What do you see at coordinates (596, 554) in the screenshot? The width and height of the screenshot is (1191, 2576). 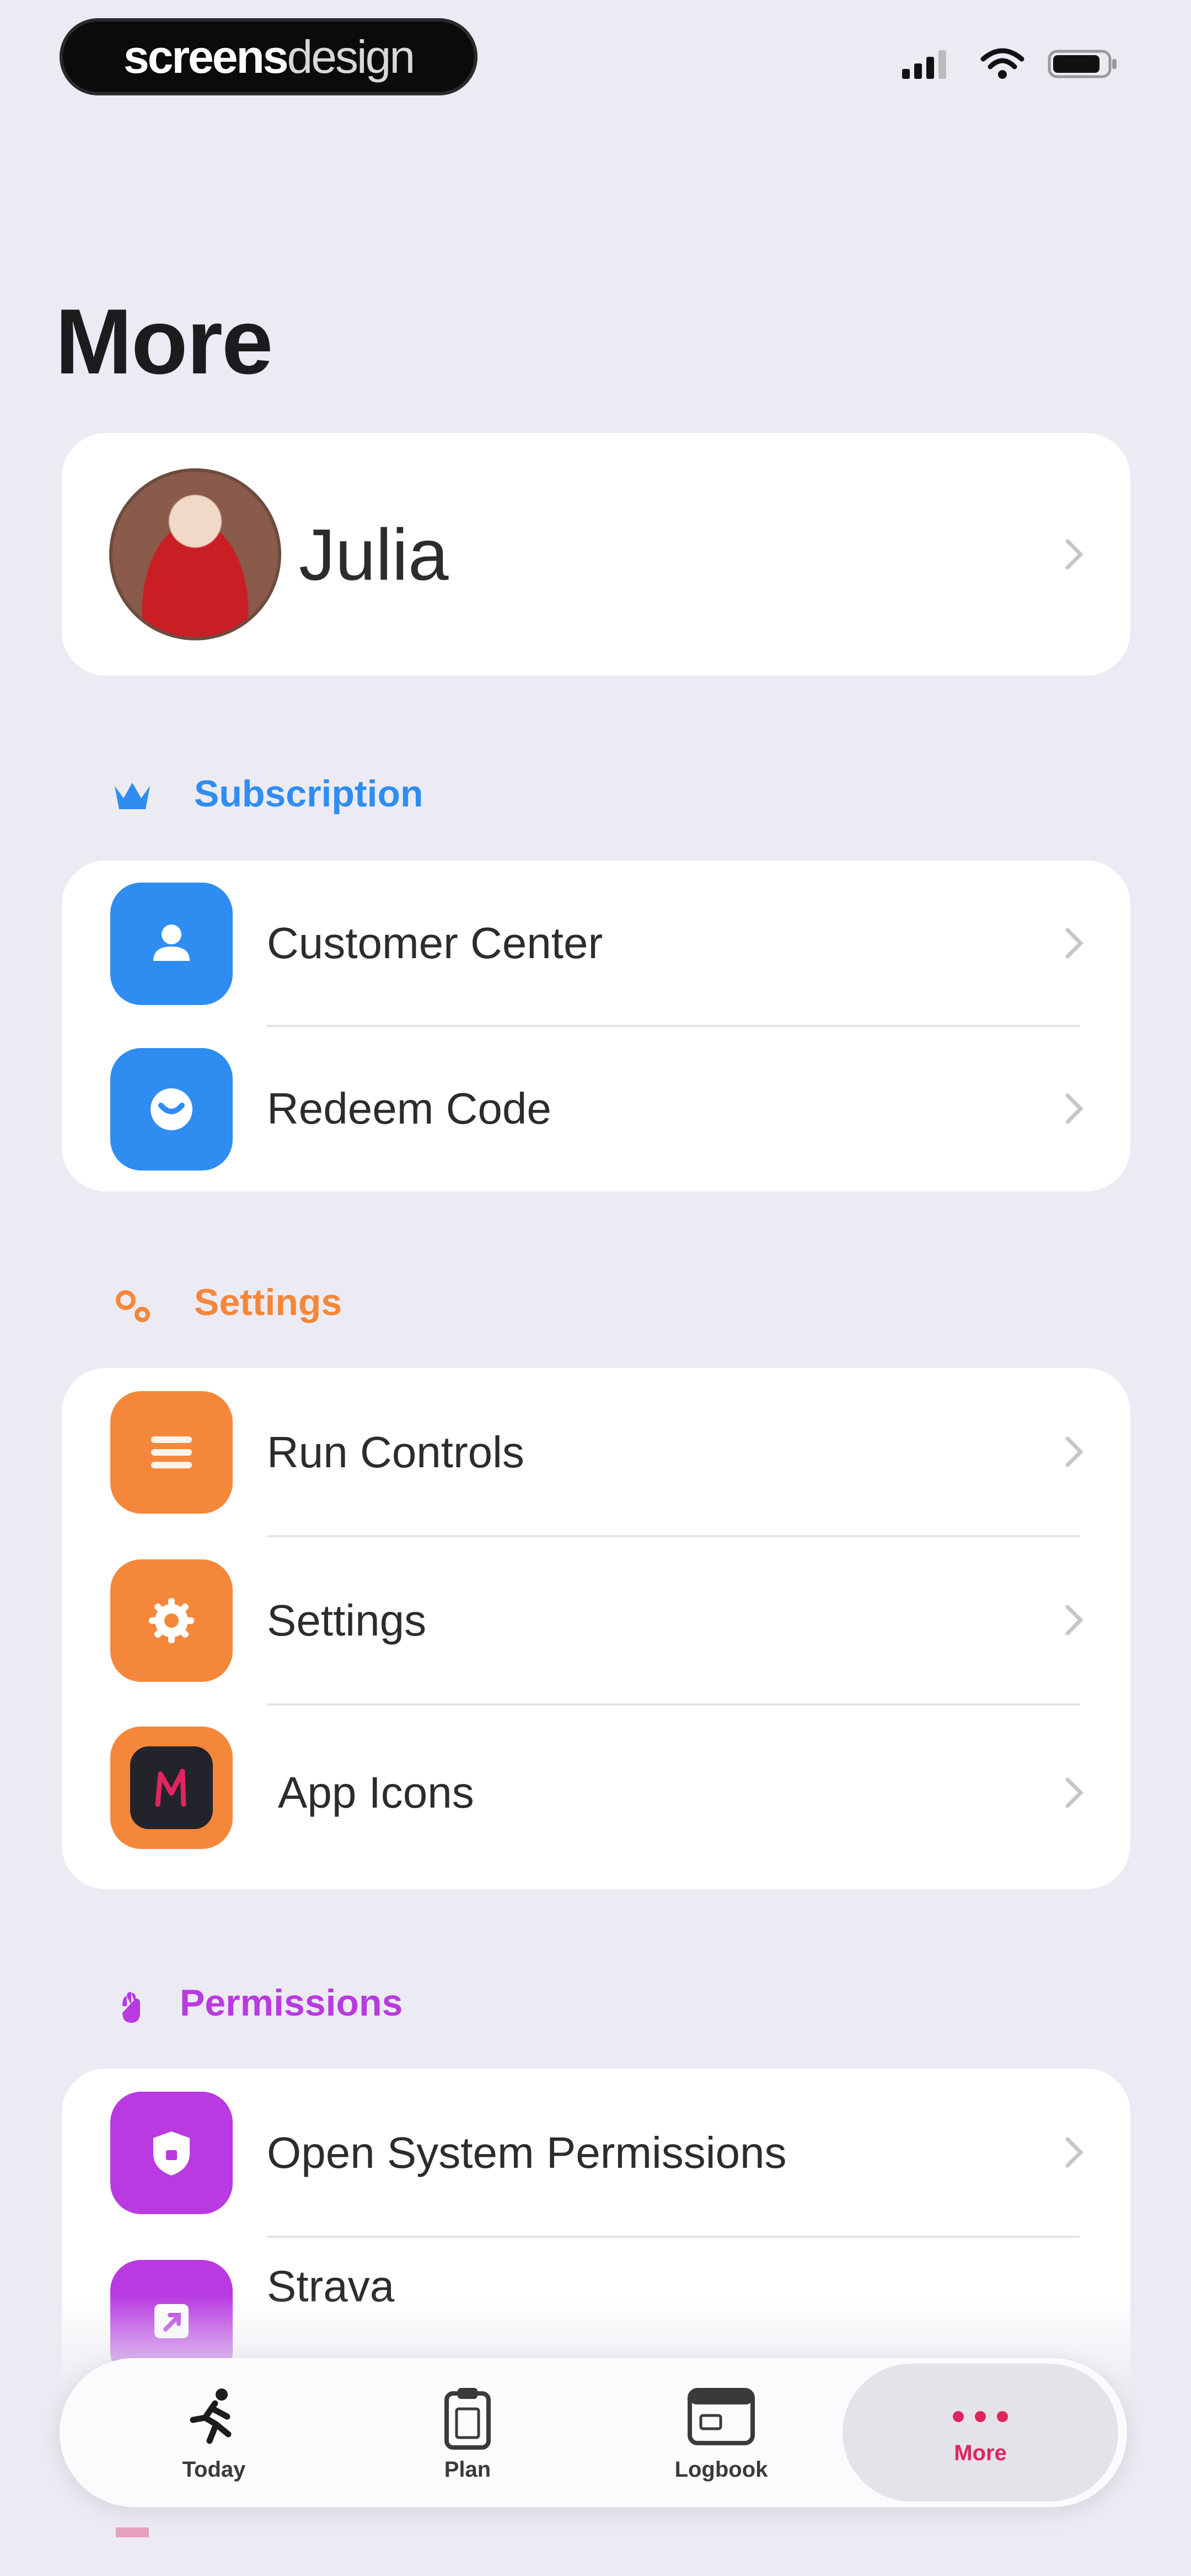 I see `profile-card: Julia` at bounding box center [596, 554].